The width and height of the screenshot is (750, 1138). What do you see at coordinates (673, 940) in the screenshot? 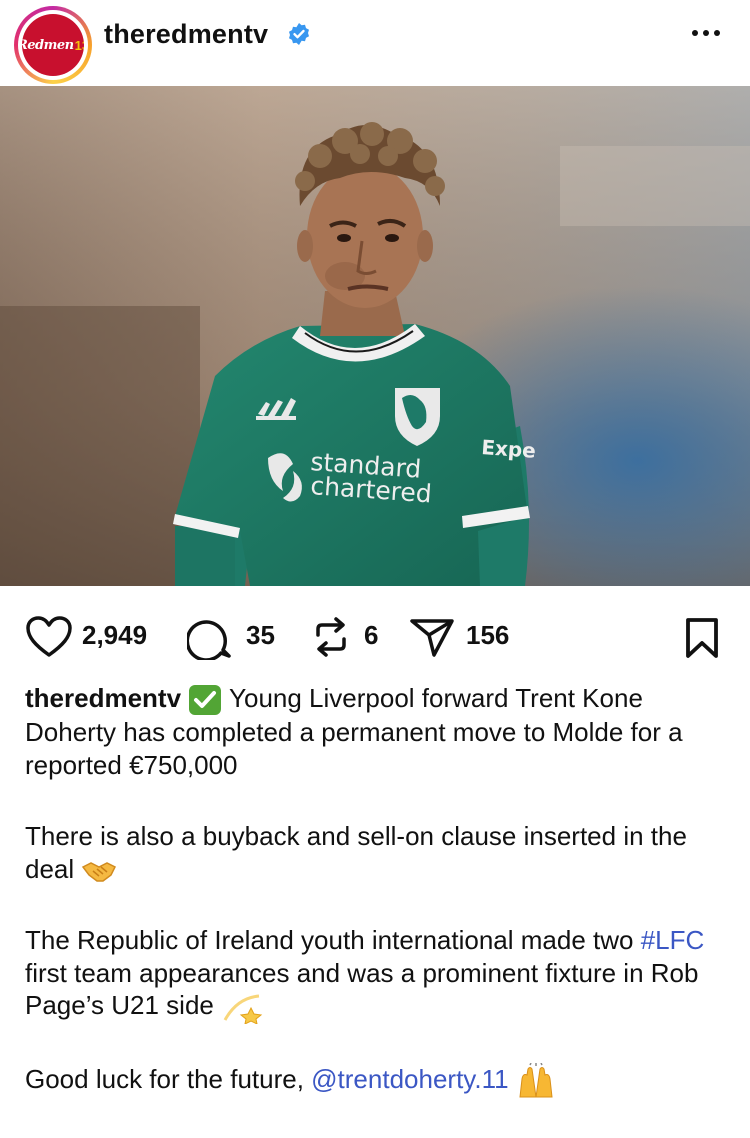
I see `hashtag-link: #LFC` at bounding box center [673, 940].